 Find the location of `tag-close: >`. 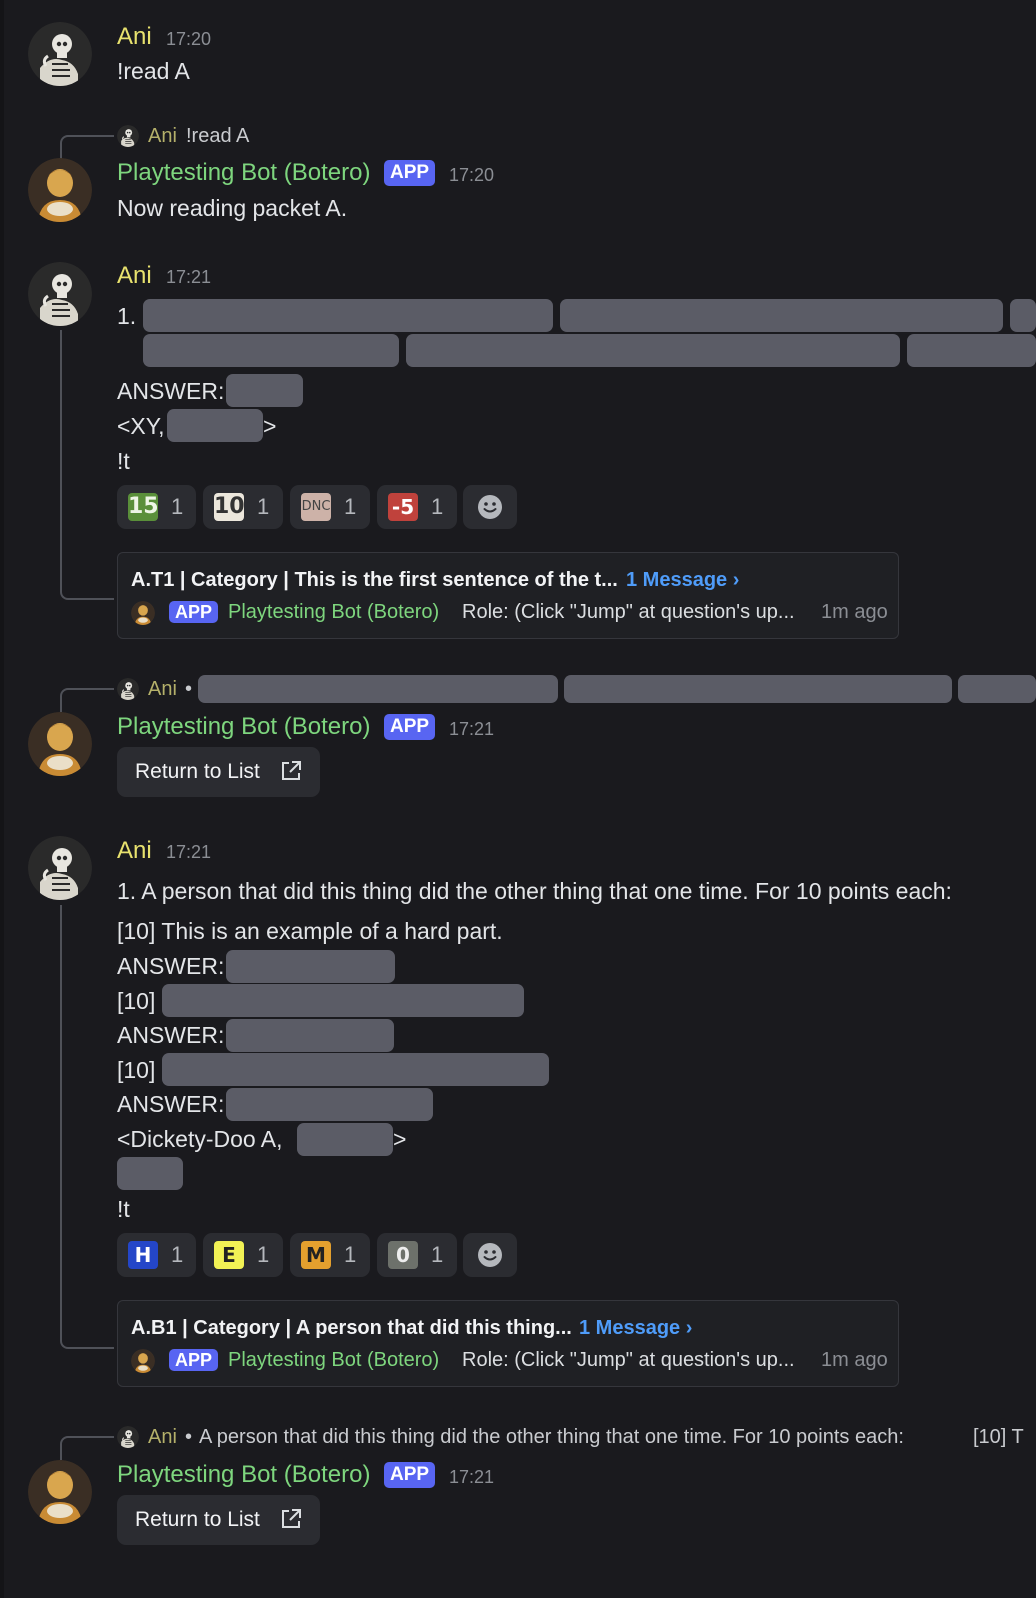

tag-close: > is located at coordinates (270, 426).